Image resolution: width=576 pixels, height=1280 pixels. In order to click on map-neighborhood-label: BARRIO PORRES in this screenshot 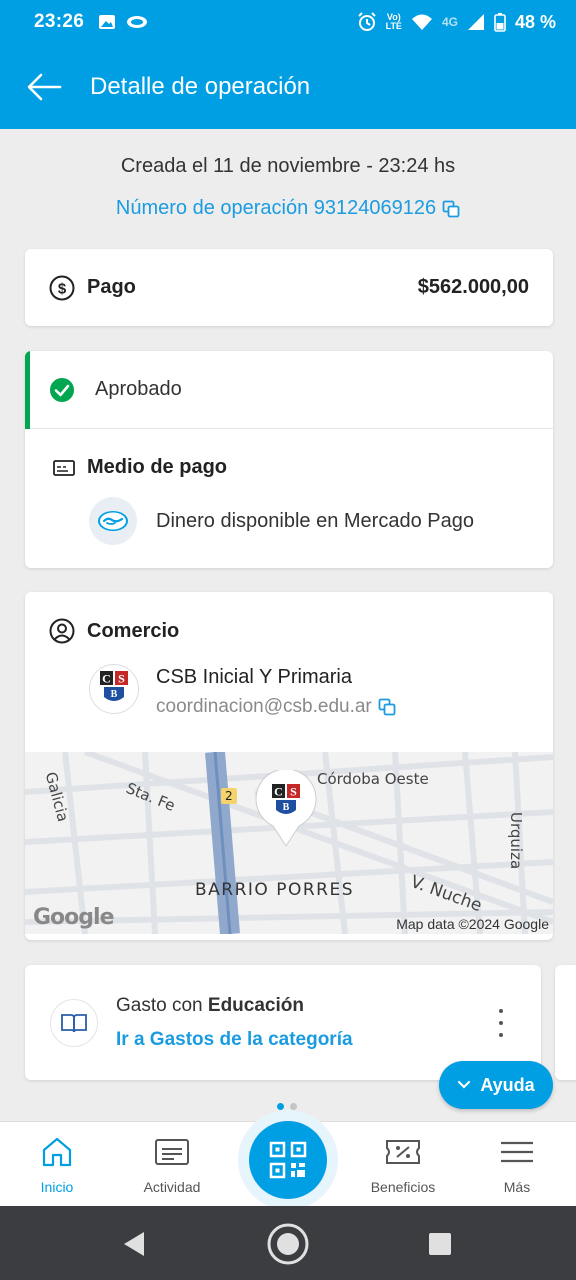, I will do `click(275, 890)`.